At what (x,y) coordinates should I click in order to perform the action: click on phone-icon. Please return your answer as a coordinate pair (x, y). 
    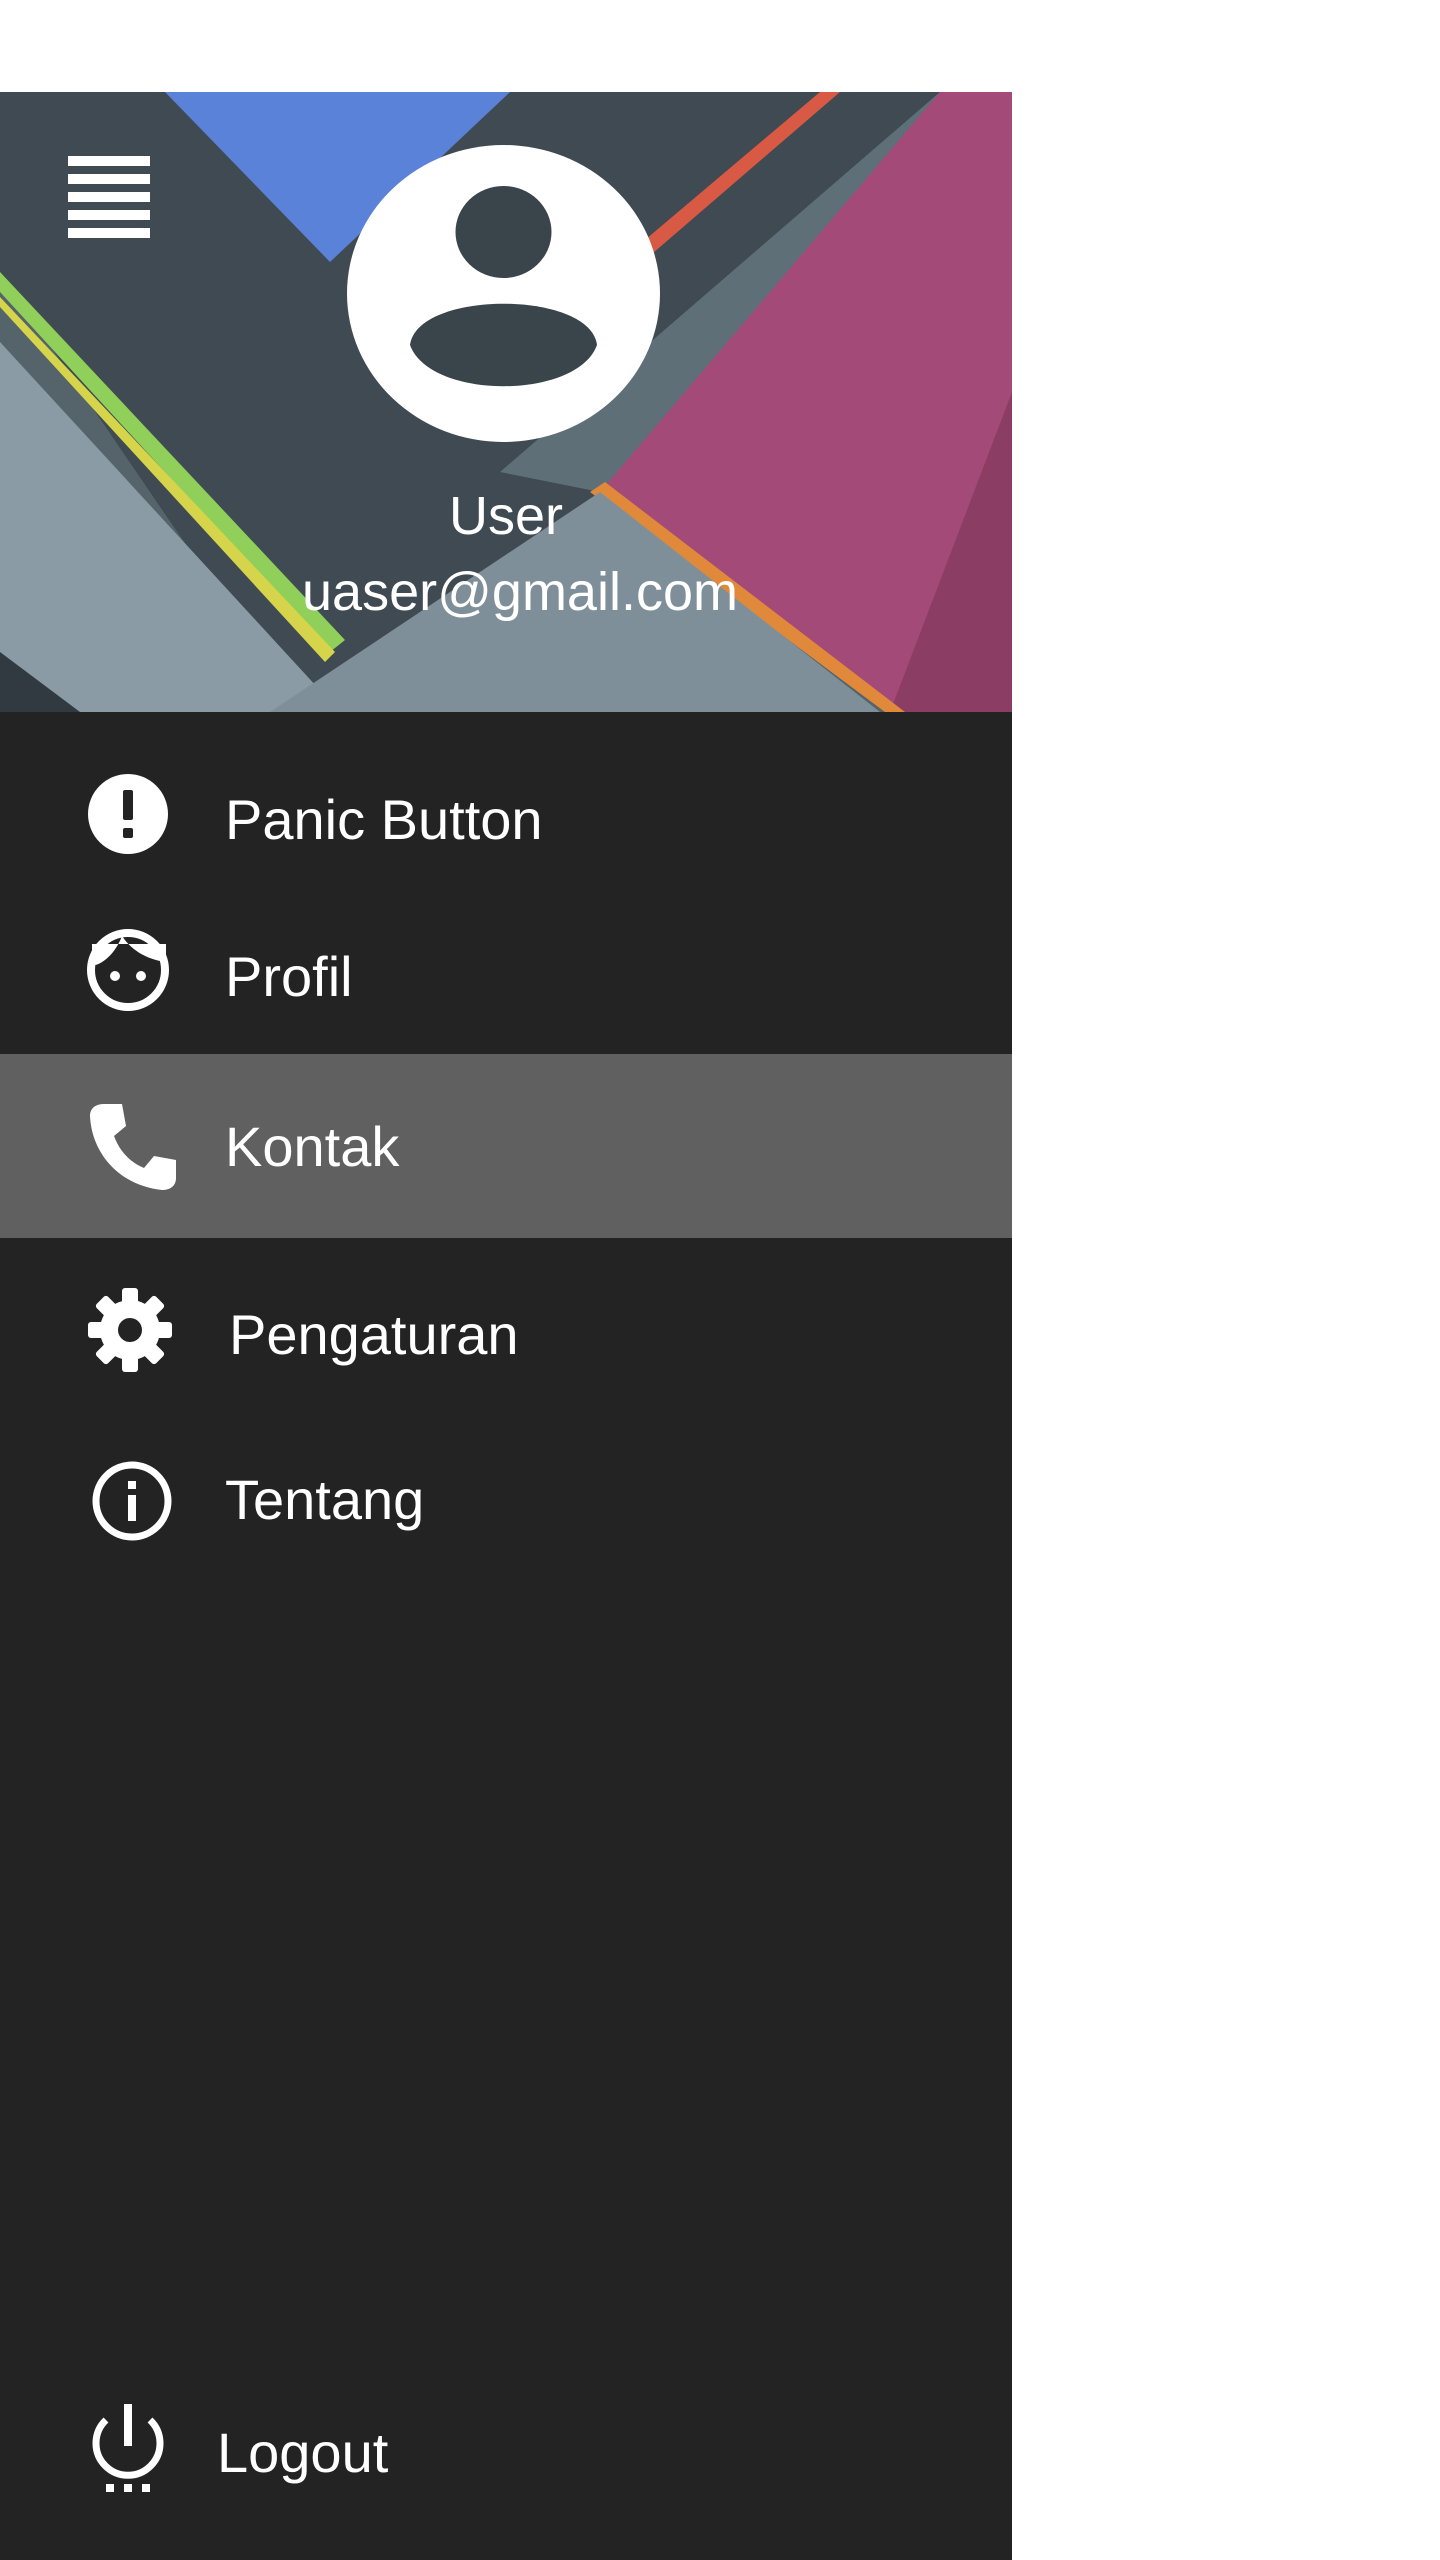
    Looking at the image, I should click on (130, 1148).